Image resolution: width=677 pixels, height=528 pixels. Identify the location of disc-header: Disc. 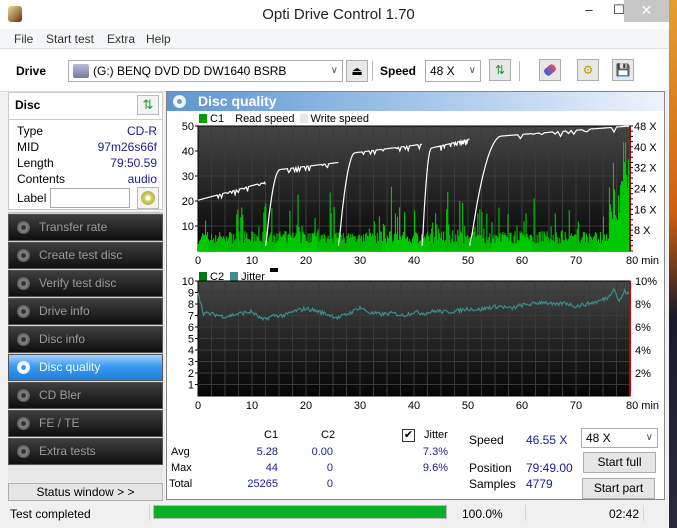
(28, 105).